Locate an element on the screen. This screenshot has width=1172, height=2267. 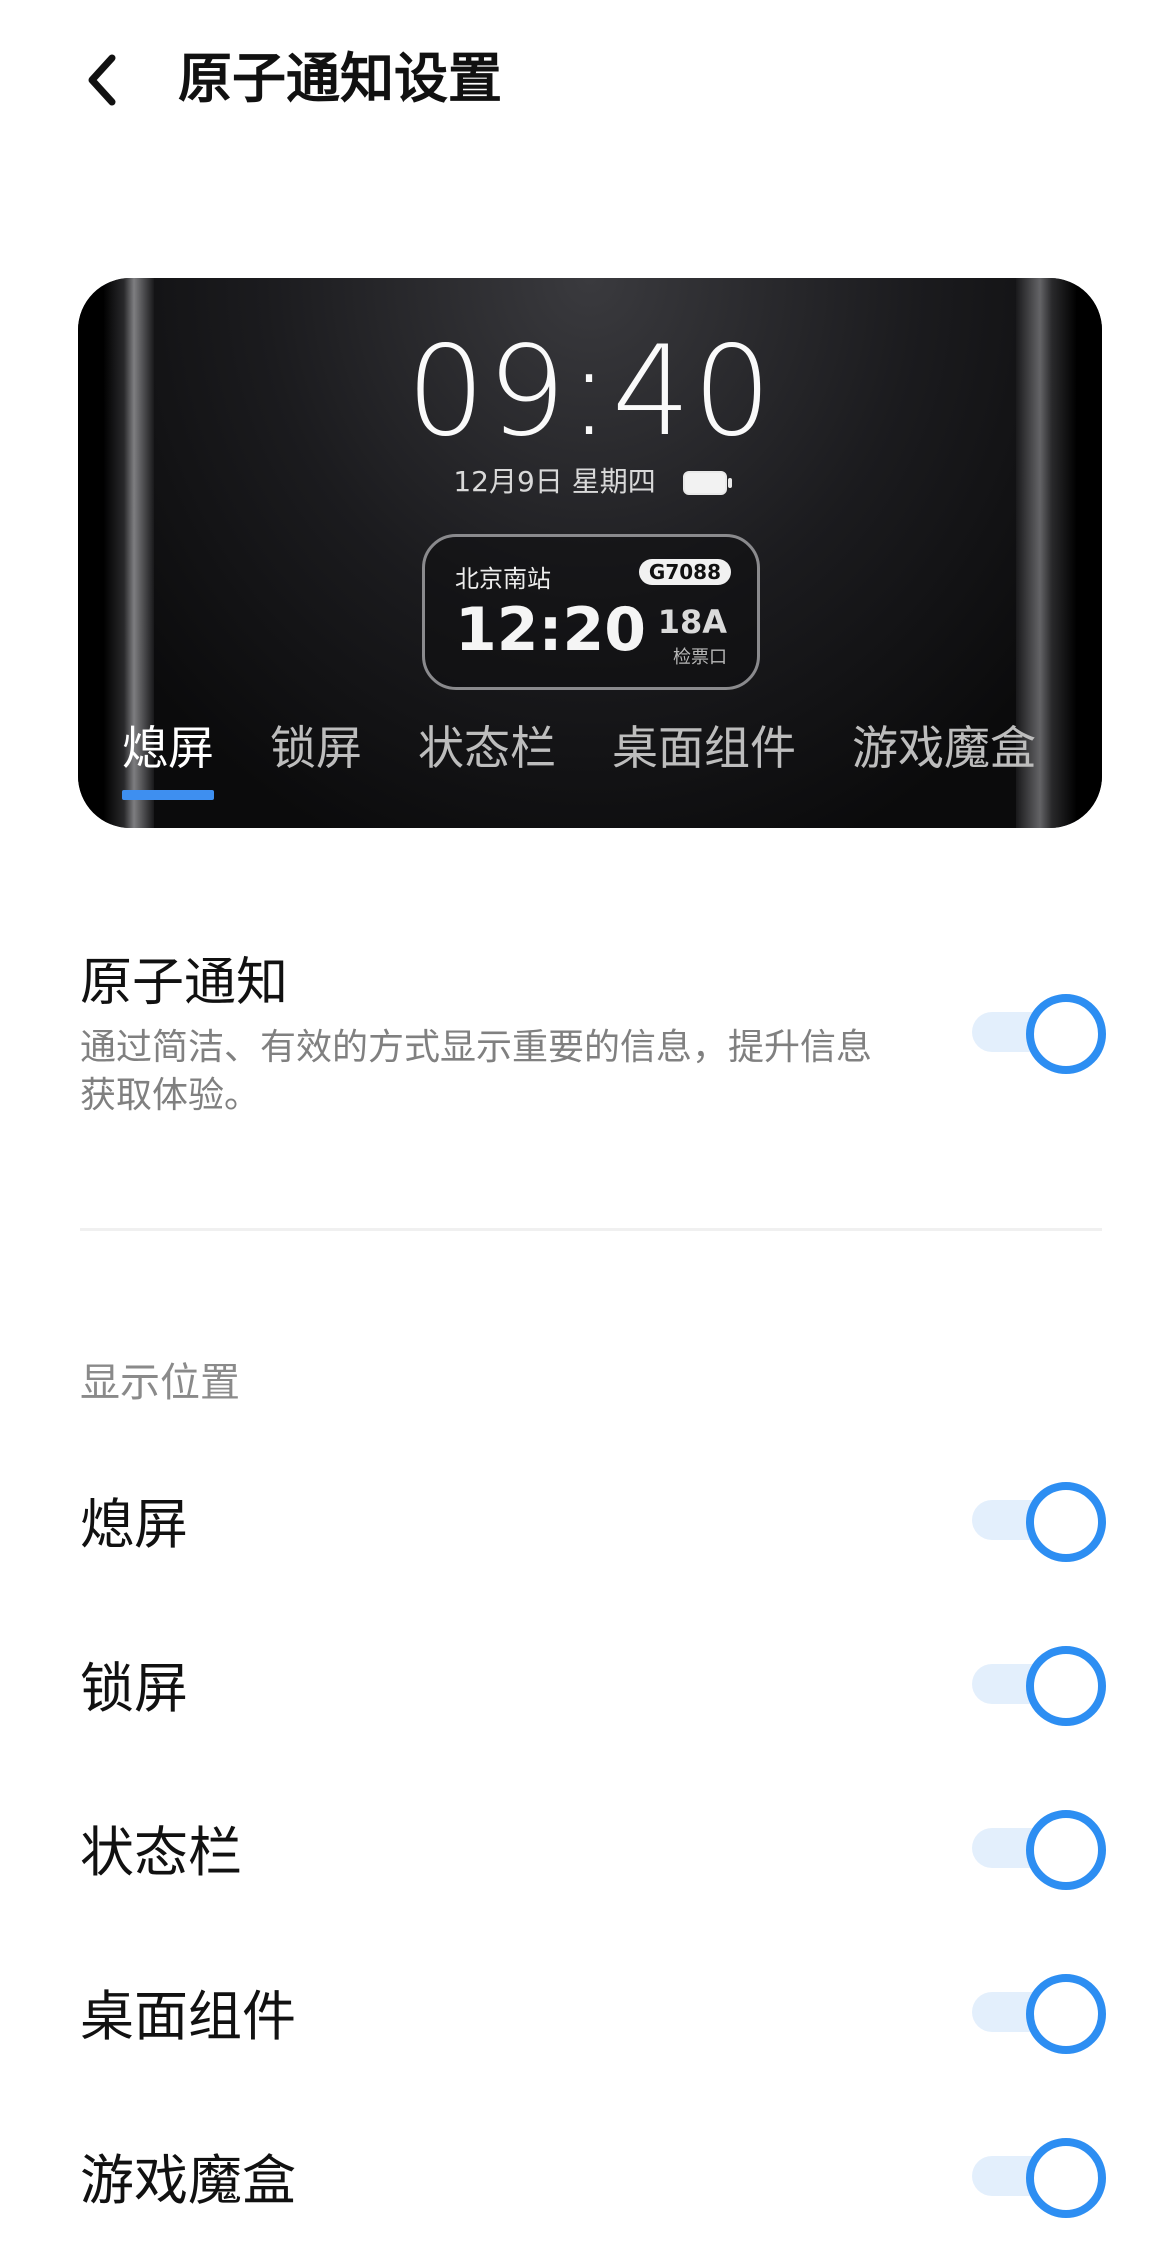
tab-widget: 桌面组件 is located at coordinates (704, 752).